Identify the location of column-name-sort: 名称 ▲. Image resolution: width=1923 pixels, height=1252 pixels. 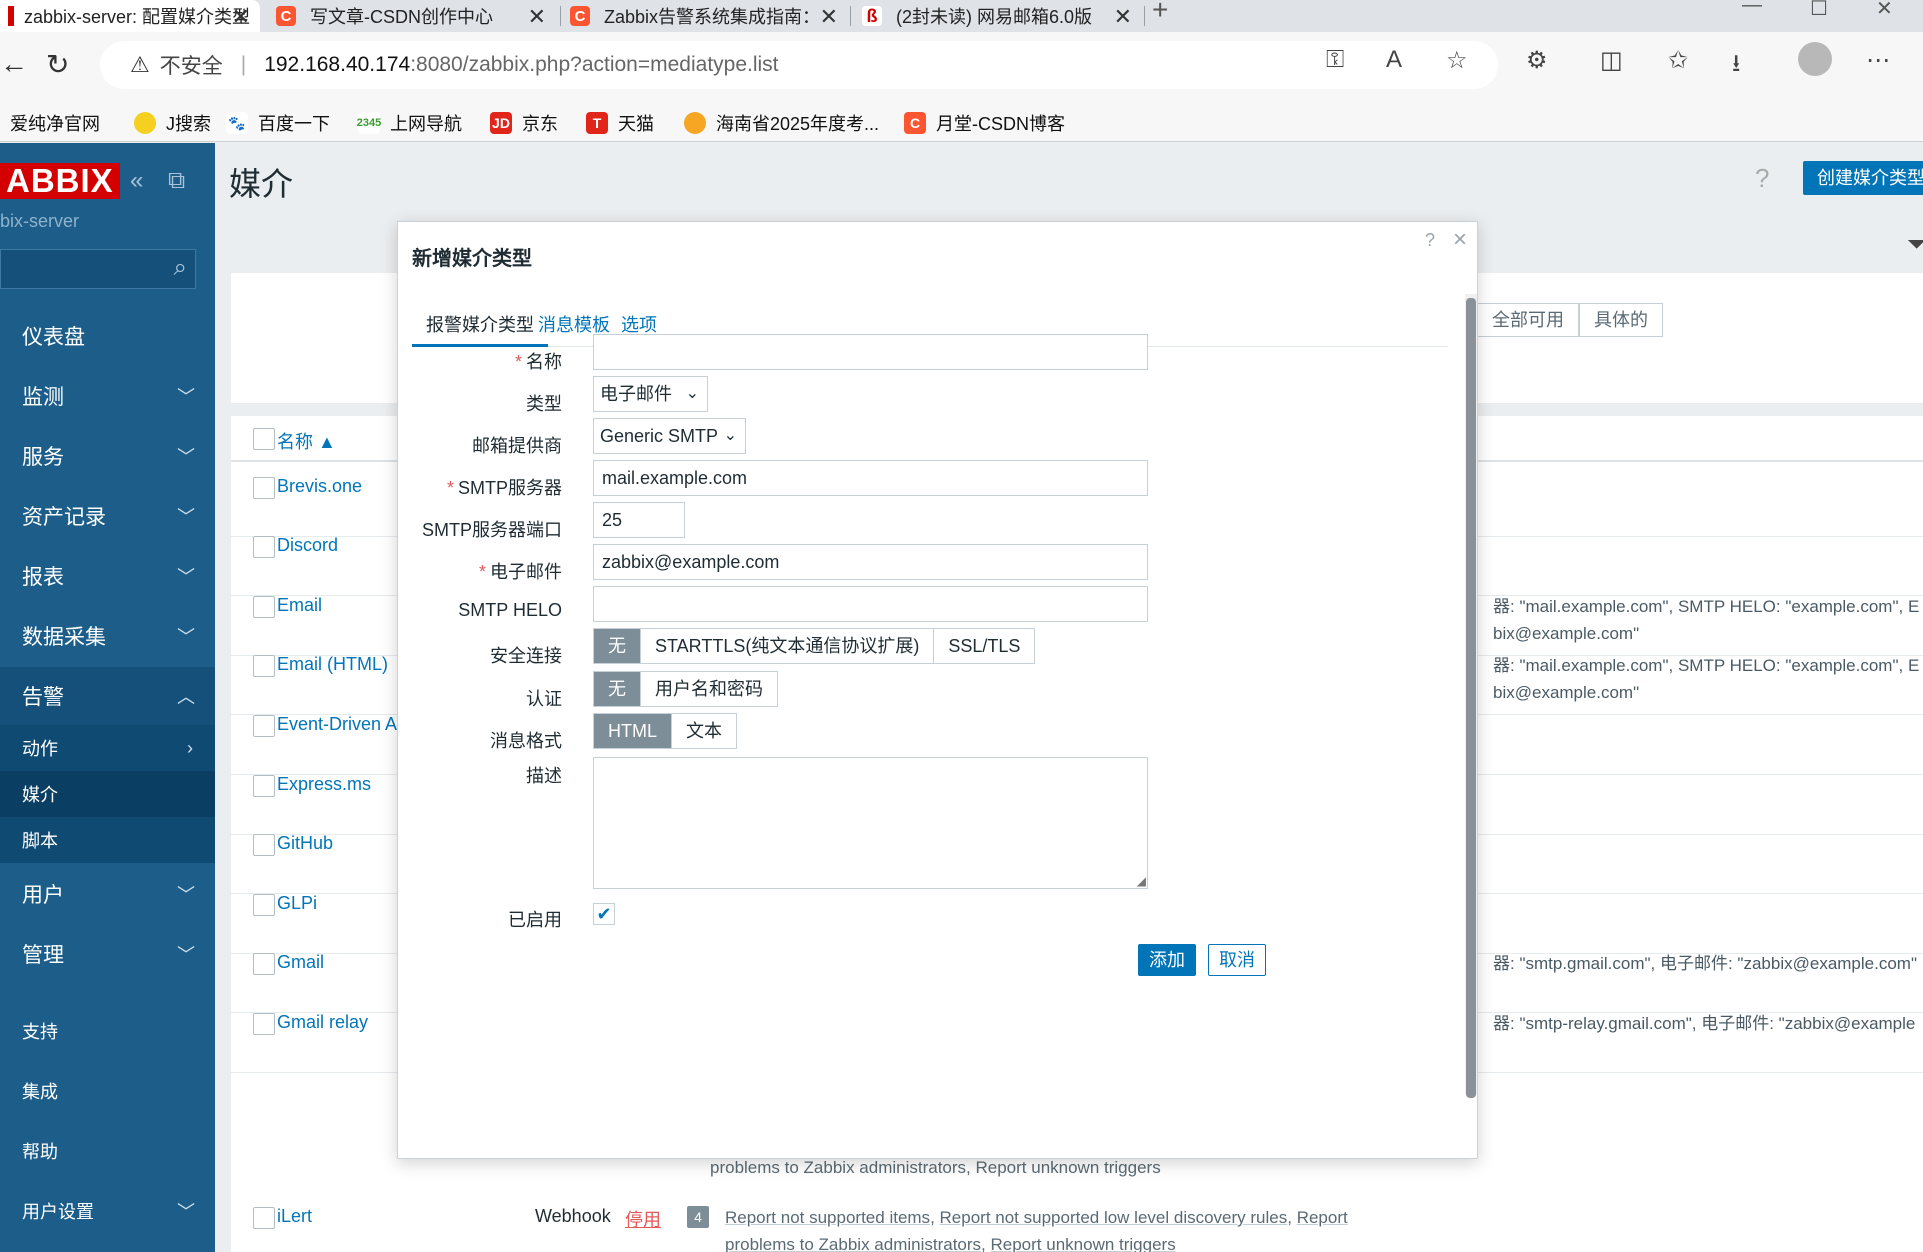
(306, 441).